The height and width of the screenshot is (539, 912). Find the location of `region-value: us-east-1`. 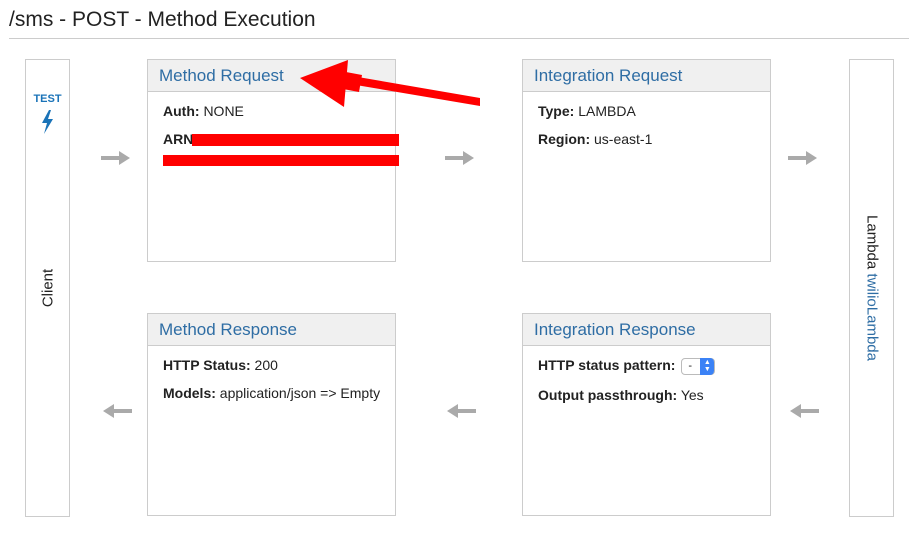

region-value: us-east-1 is located at coordinates (623, 139).